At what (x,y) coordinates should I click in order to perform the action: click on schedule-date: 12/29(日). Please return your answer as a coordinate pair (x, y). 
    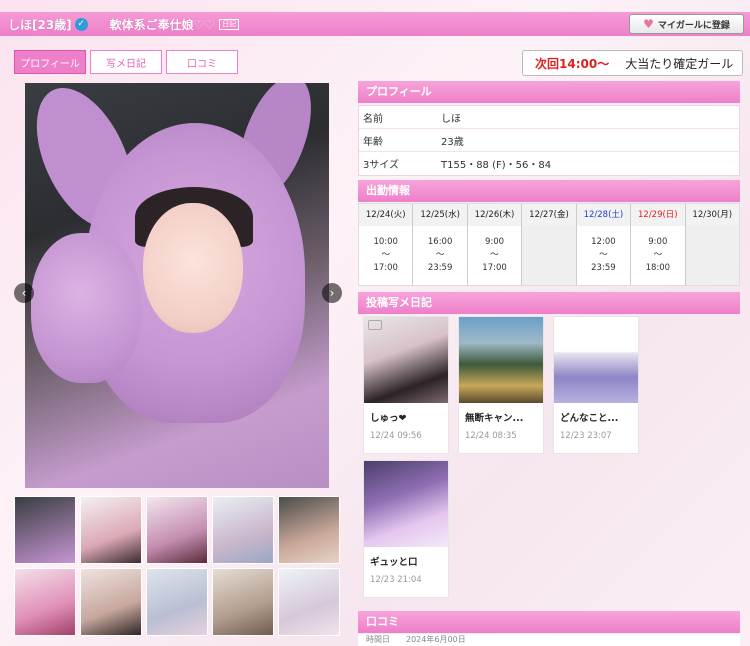
    Looking at the image, I should click on (658, 215).